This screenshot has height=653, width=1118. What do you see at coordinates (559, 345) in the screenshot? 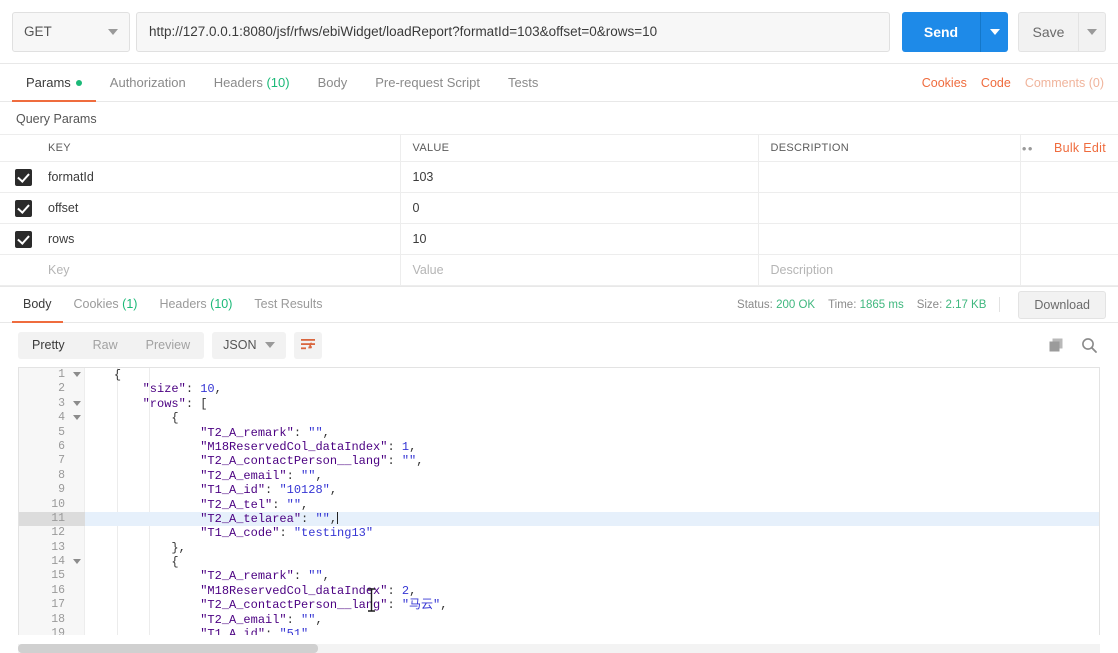
I see `response-body-toolbar: Pretty Raw Preview JSON` at bounding box center [559, 345].